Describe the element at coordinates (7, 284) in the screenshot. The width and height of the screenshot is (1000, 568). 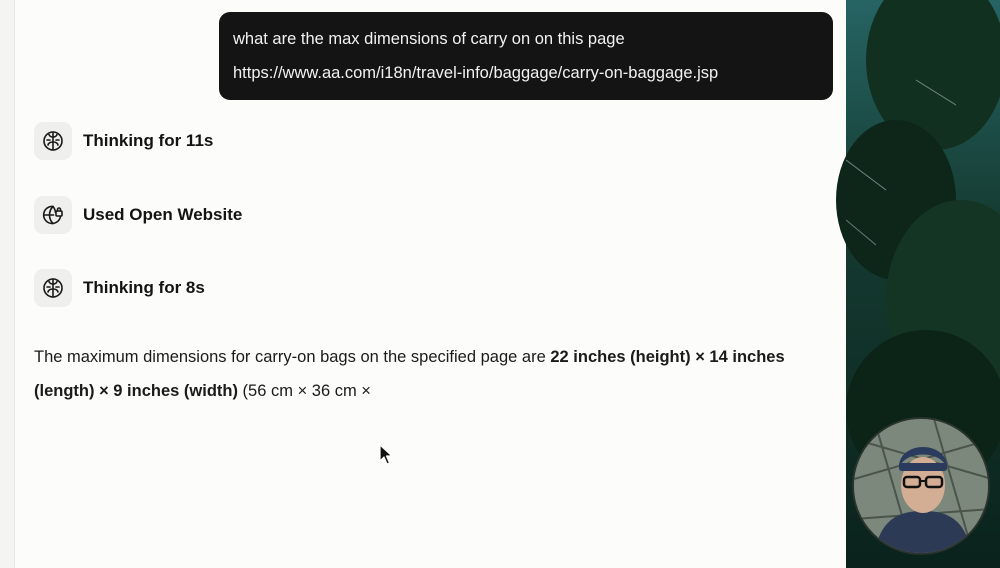
I see `sidebar-edge` at that location.